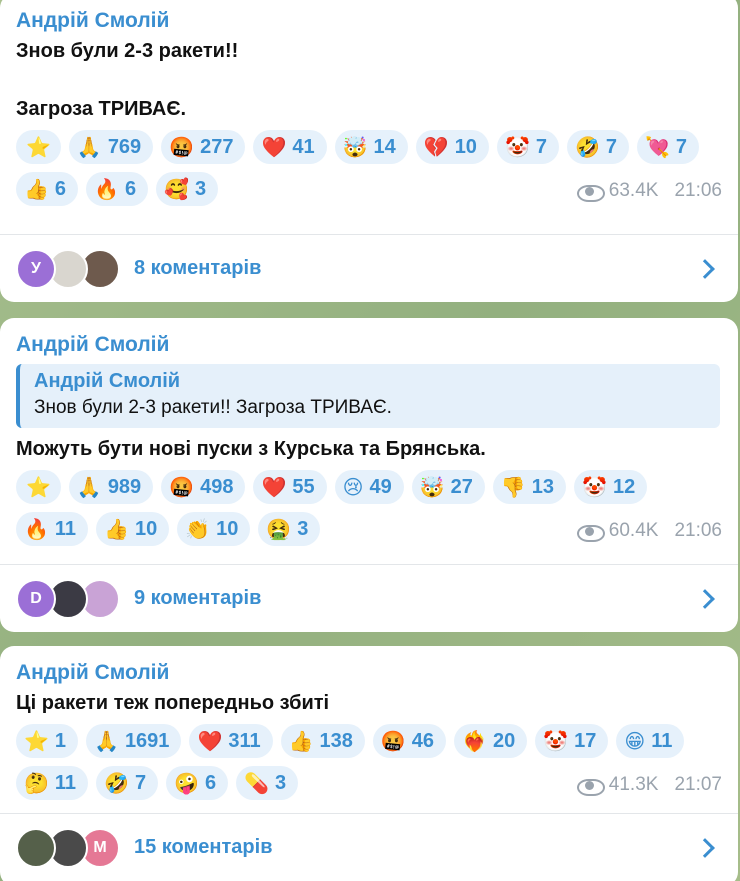 This screenshot has width=740, height=881. Describe the element at coordinates (124, 146) in the screenshot. I see `reaction-count: 769` at that location.